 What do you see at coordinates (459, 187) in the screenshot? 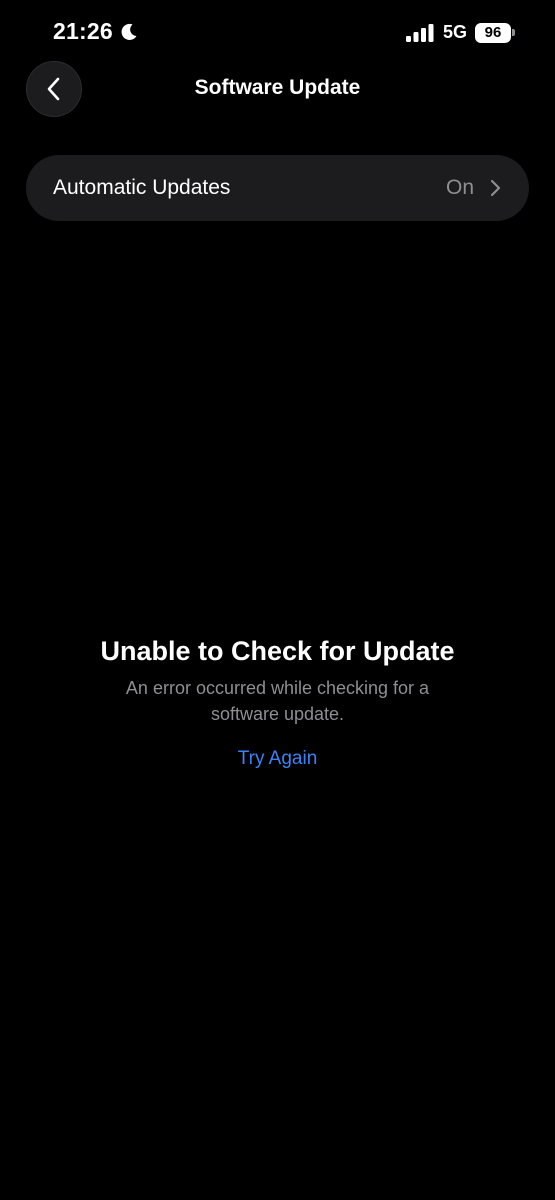
I see `automatic-updates-value: On` at bounding box center [459, 187].